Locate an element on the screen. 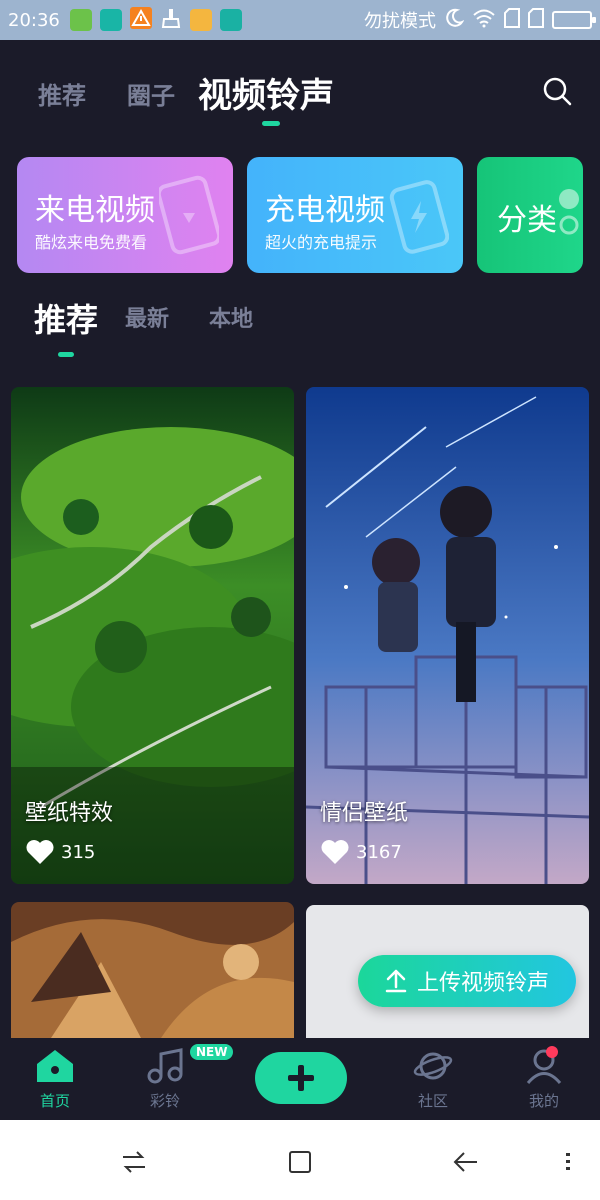  nav-ringback: 彩铃 is located at coordinates (165, 1079).